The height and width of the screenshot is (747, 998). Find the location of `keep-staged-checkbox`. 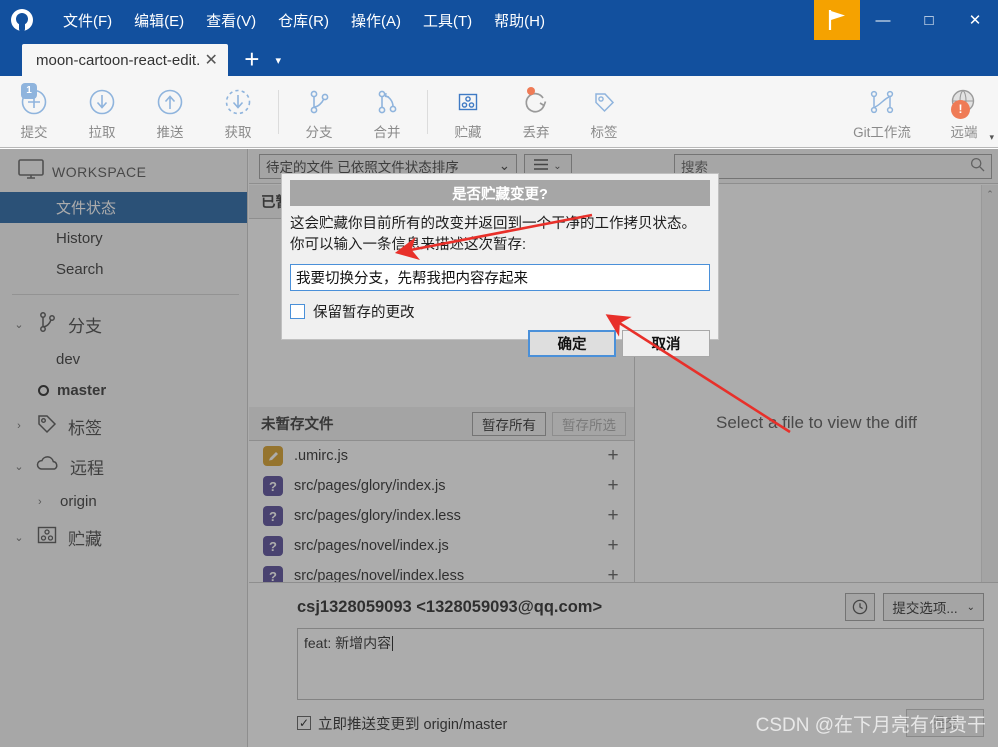

keep-staged-checkbox is located at coordinates (297, 312).